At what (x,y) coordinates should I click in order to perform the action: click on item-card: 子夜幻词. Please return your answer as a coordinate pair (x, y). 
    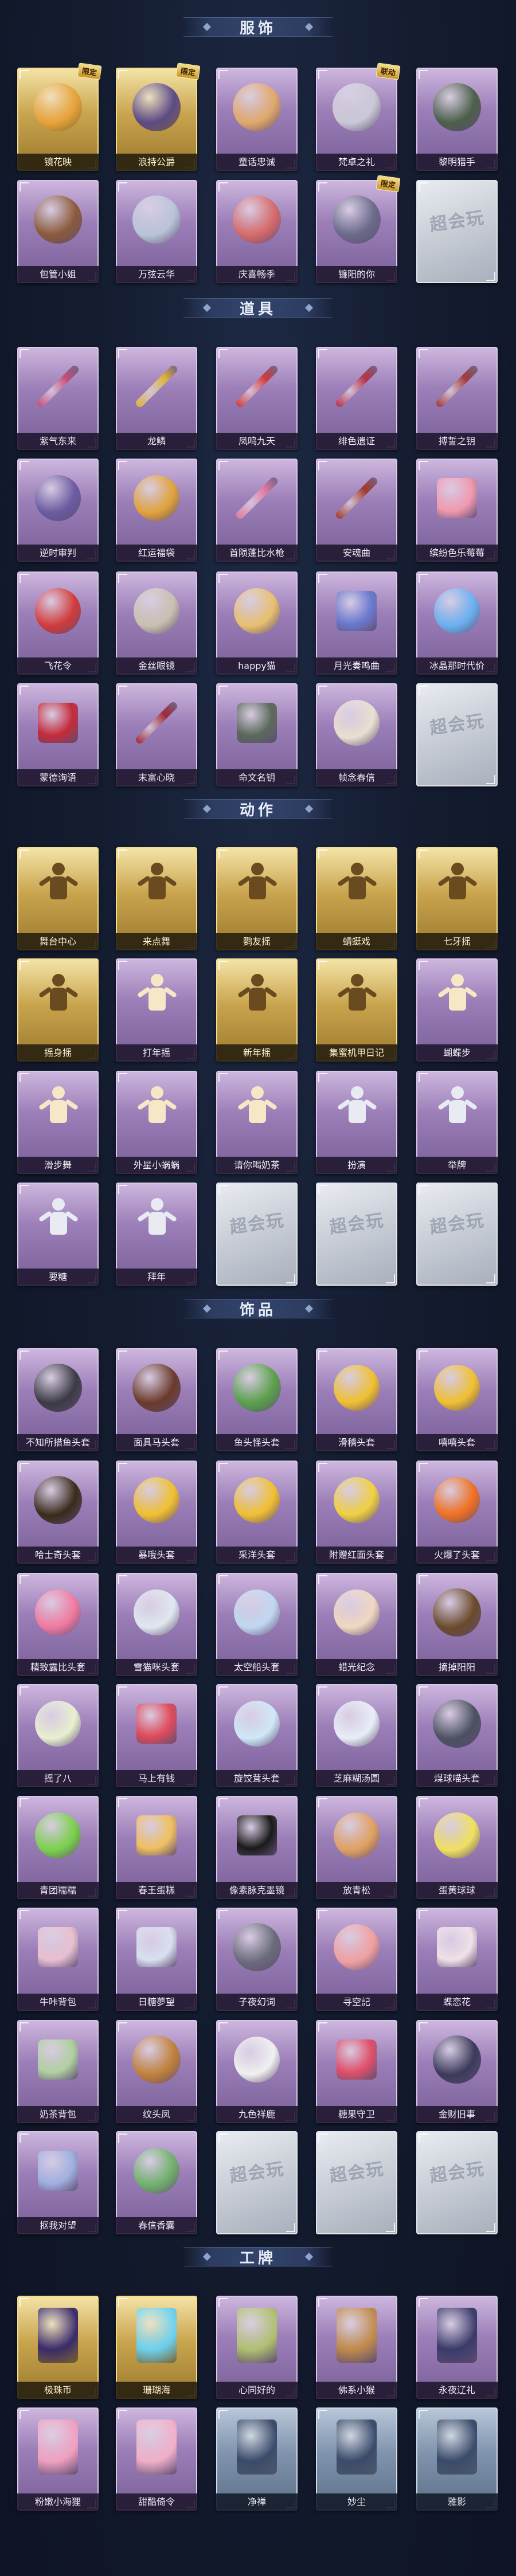
    Looking at the image, I should click on (257, 1959).